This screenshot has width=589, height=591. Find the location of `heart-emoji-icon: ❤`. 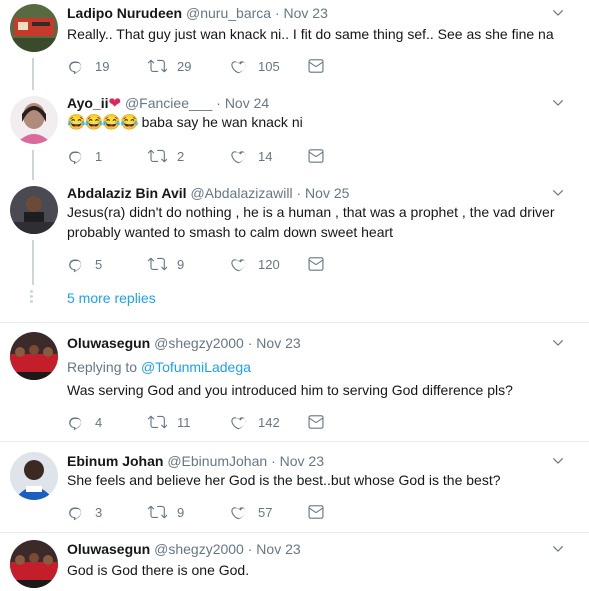

heart-emoji-icon: ❤ is located at coordinates (115, 103).